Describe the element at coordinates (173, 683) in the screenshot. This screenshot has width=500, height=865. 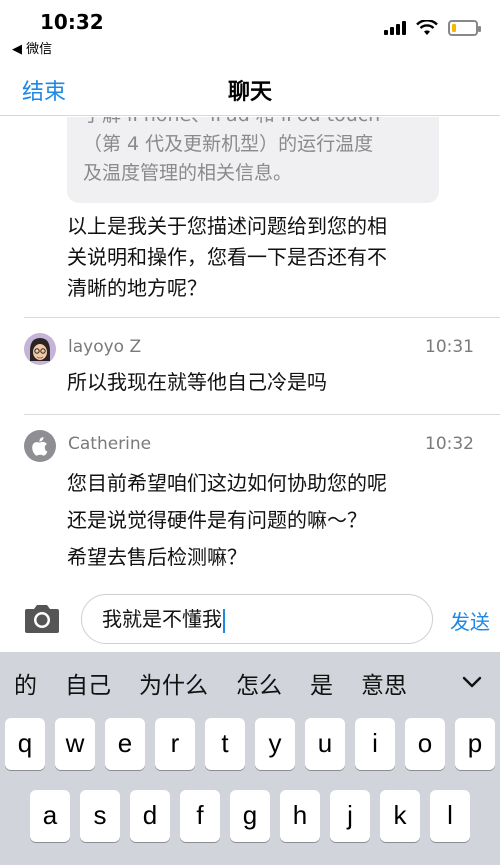
I see `candidate-word: 为什么` at that location.